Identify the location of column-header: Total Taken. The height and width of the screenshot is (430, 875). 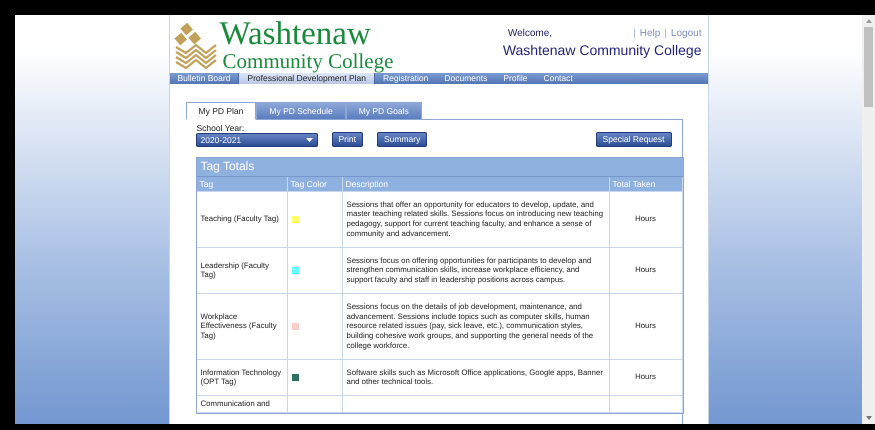
(646, 183).